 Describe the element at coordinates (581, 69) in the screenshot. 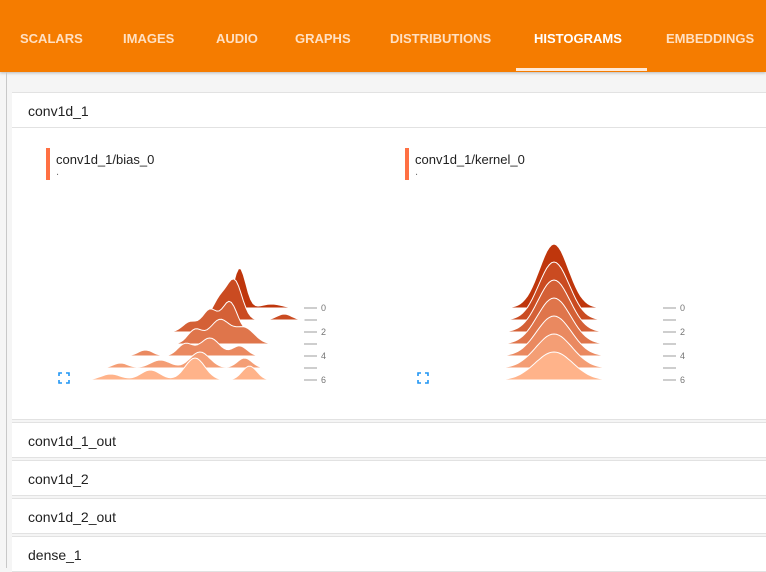

I see `active-tab-indicator` at that location.